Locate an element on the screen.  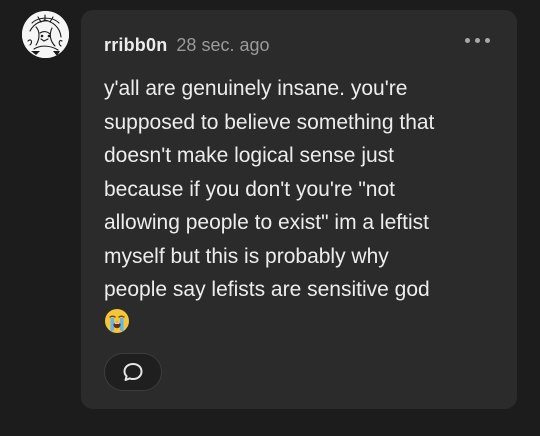
username-link: rribb0n is located at coordinates (135, 45).